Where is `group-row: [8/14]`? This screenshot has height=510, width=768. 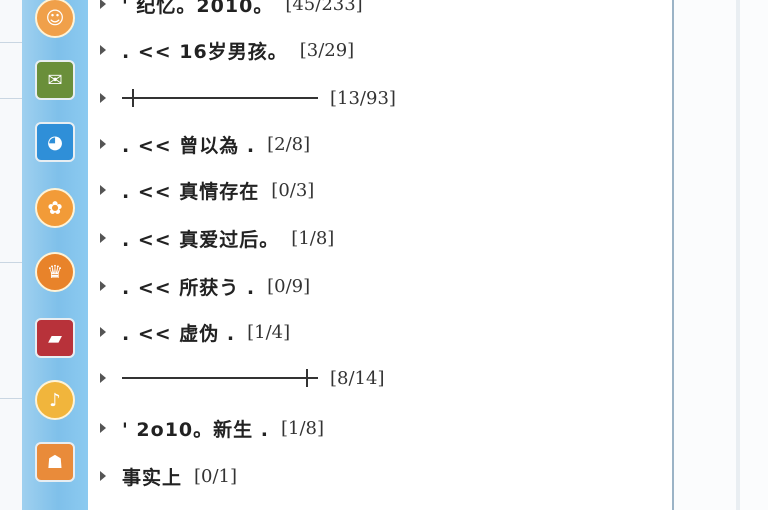
group-row: [8/14] is located at coordinates (378, 378).